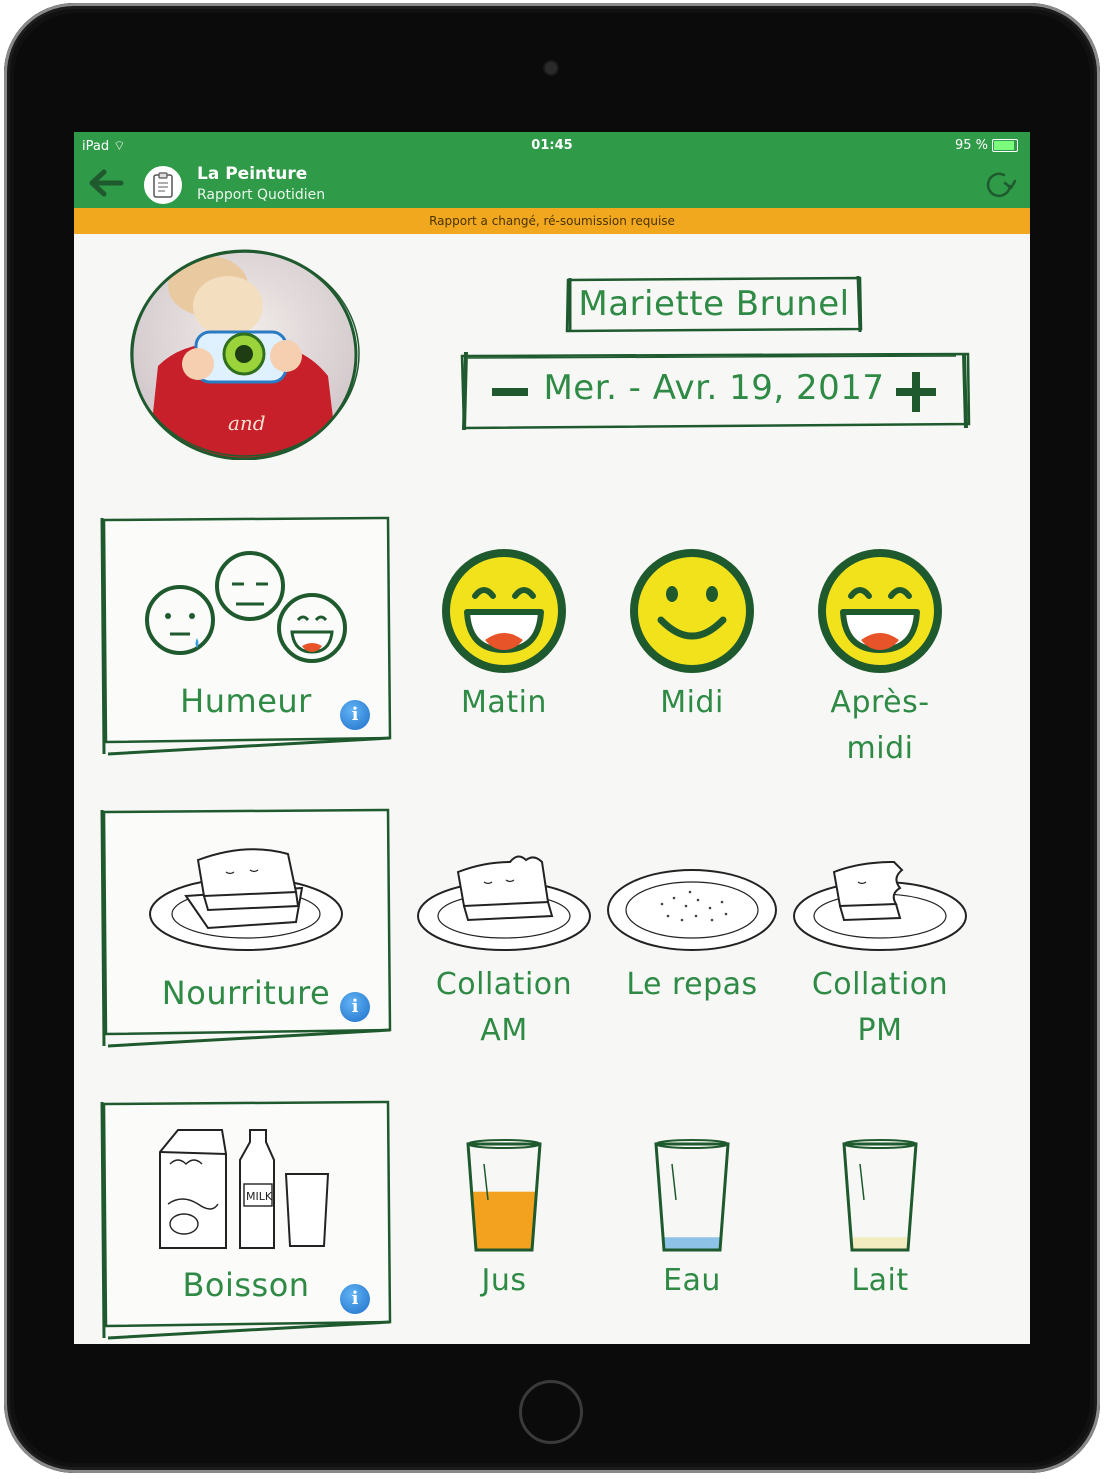  Describe the element at coordinates (106, 183) in the screenshot. I see `back-arrow-icon` at that location.